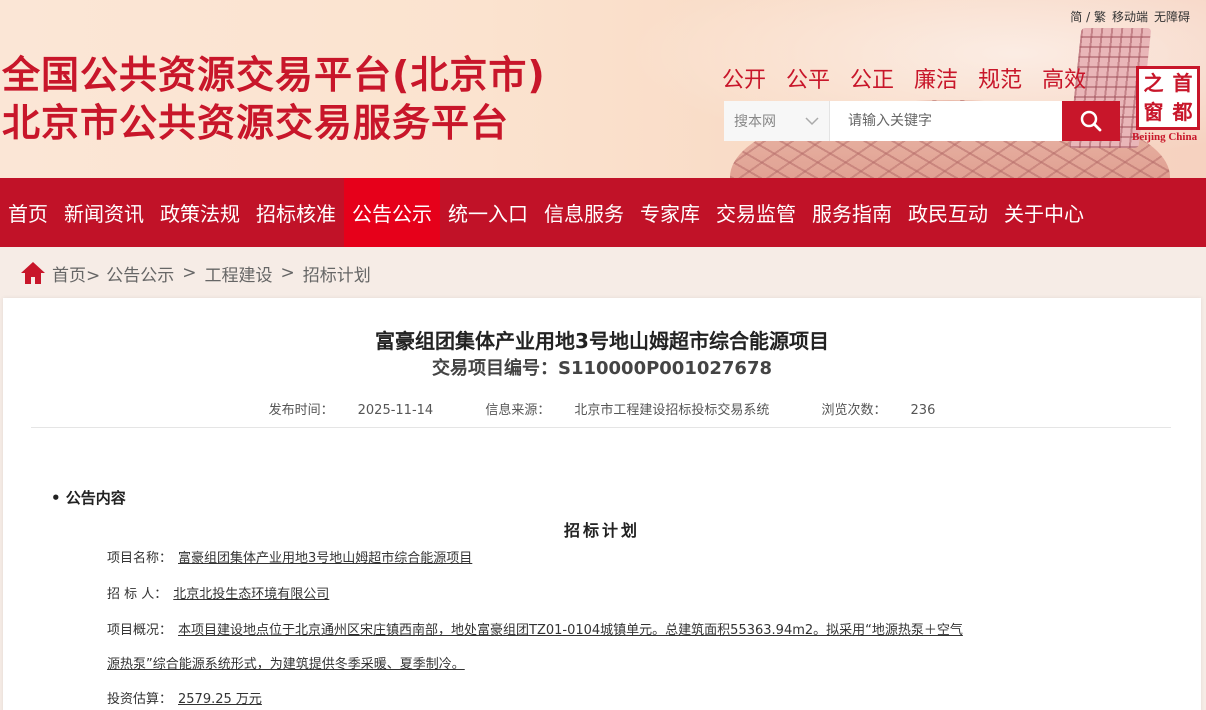 The height and width of the screenshot is (710, 1206). What do you see at coordinates (1172, 16) in the screenshot?
I see `accessibility-link: 无障碍` at bounding box center [1172, 16].